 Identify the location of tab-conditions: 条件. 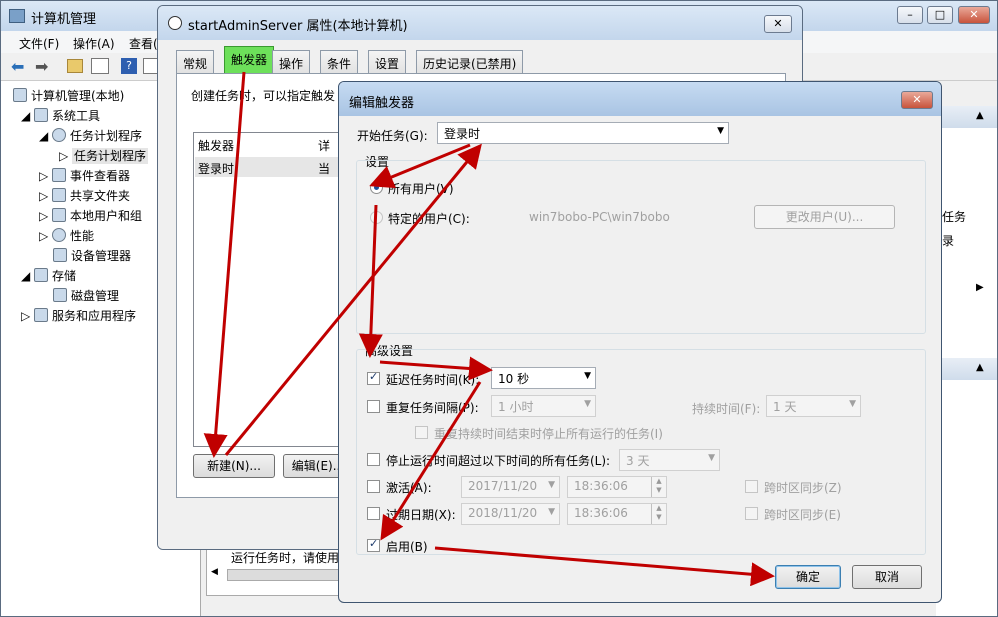
(339, 62).